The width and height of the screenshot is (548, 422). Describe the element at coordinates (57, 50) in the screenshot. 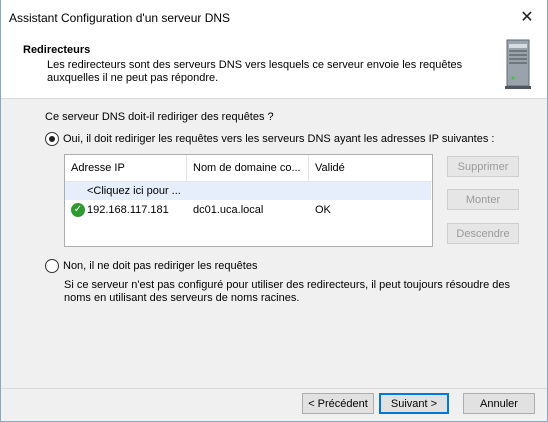

I see `header-title: Redirecteurs` at that location.